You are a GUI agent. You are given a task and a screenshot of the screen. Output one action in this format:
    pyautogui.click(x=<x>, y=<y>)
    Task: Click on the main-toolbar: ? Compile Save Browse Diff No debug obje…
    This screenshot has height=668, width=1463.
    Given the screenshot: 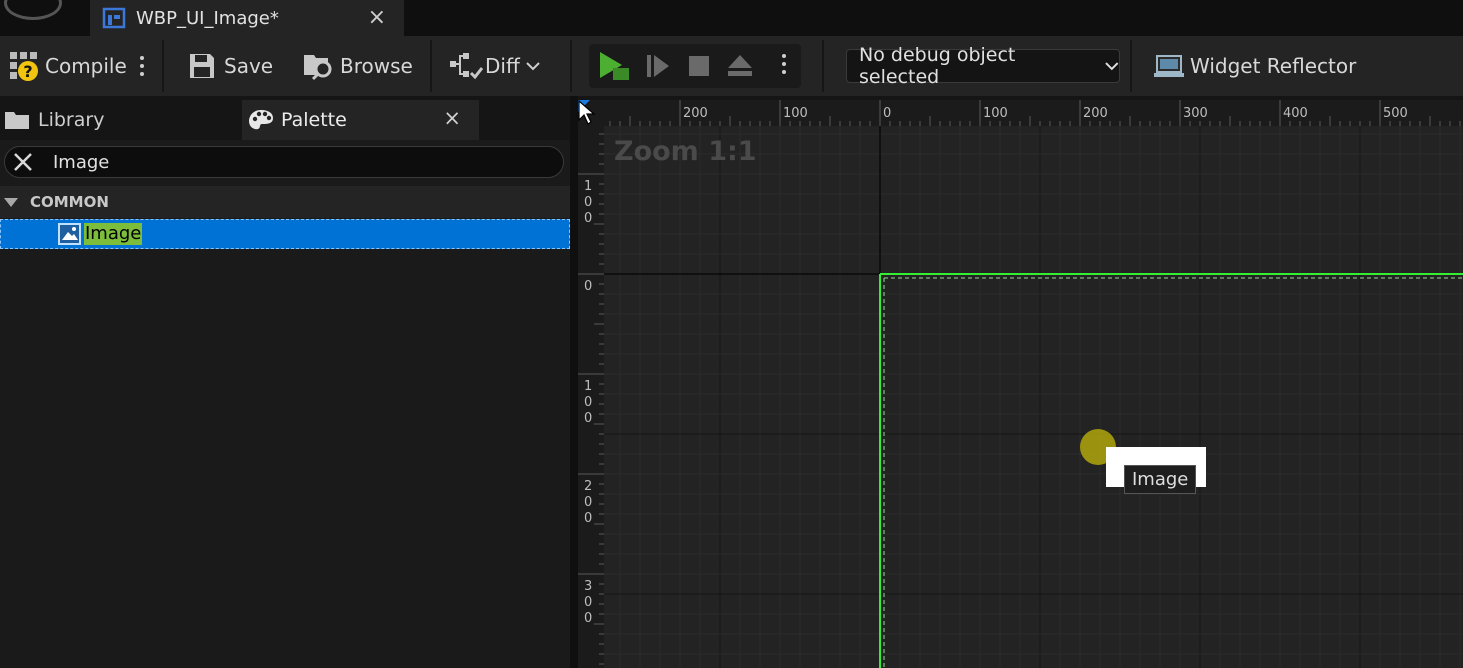 What is the action you would take?
    pyautogui.click(x=731, y=66)
    